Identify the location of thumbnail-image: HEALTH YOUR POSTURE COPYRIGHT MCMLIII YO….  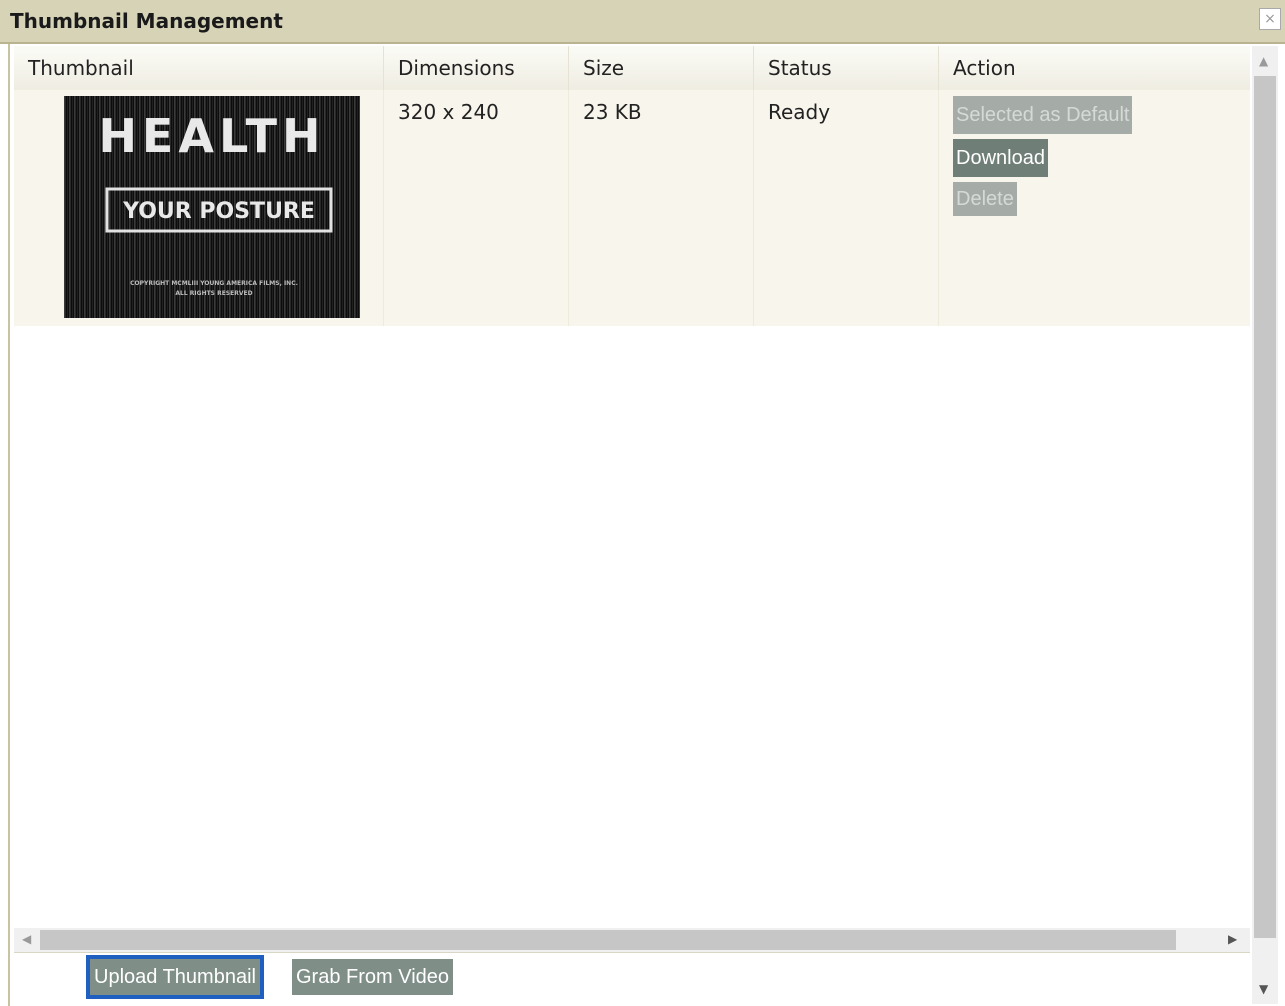
(212, 207).